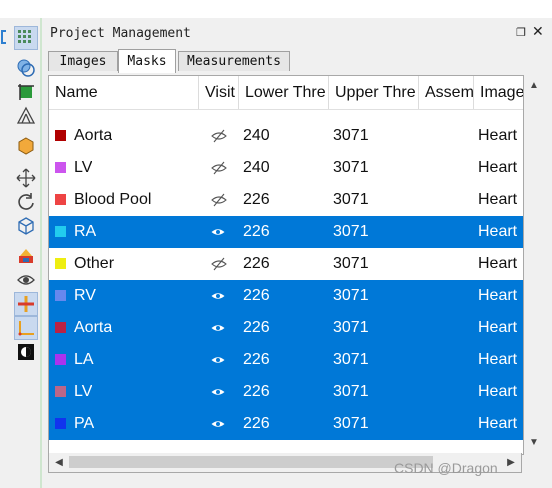 Image resolution: width=552 pixels, height=488 pixels. What do you see at coordinates (511, 462) in the screenshot?
I see `scroll-right-icon: ▶` at bounding box center [511, 462].